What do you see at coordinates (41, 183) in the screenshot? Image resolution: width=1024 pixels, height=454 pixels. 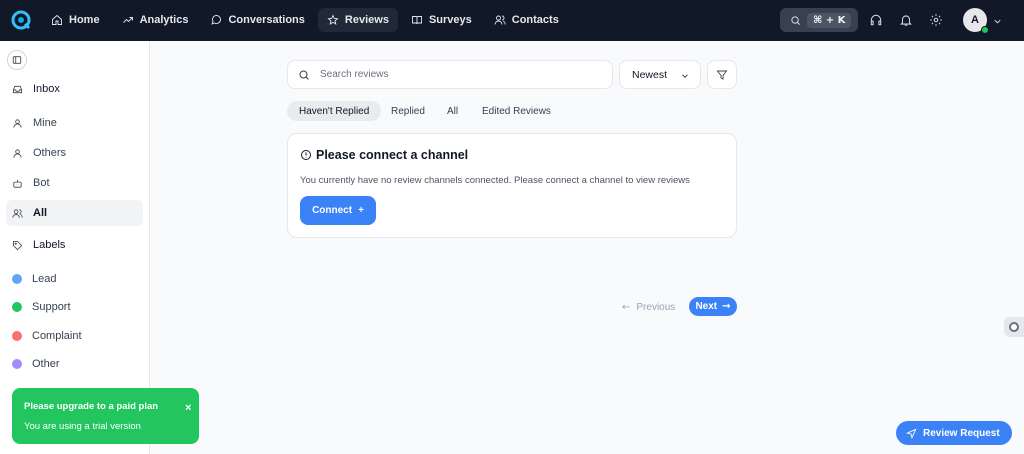 I see `sidebar-item-label: Bot` at bounding box center [41, 183].